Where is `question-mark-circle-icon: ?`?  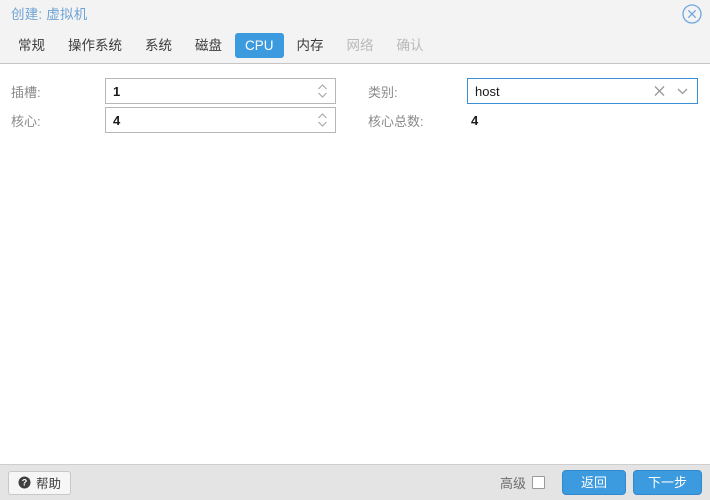 question-mark-circle-icon: ? is located at coordinates (24, 482).